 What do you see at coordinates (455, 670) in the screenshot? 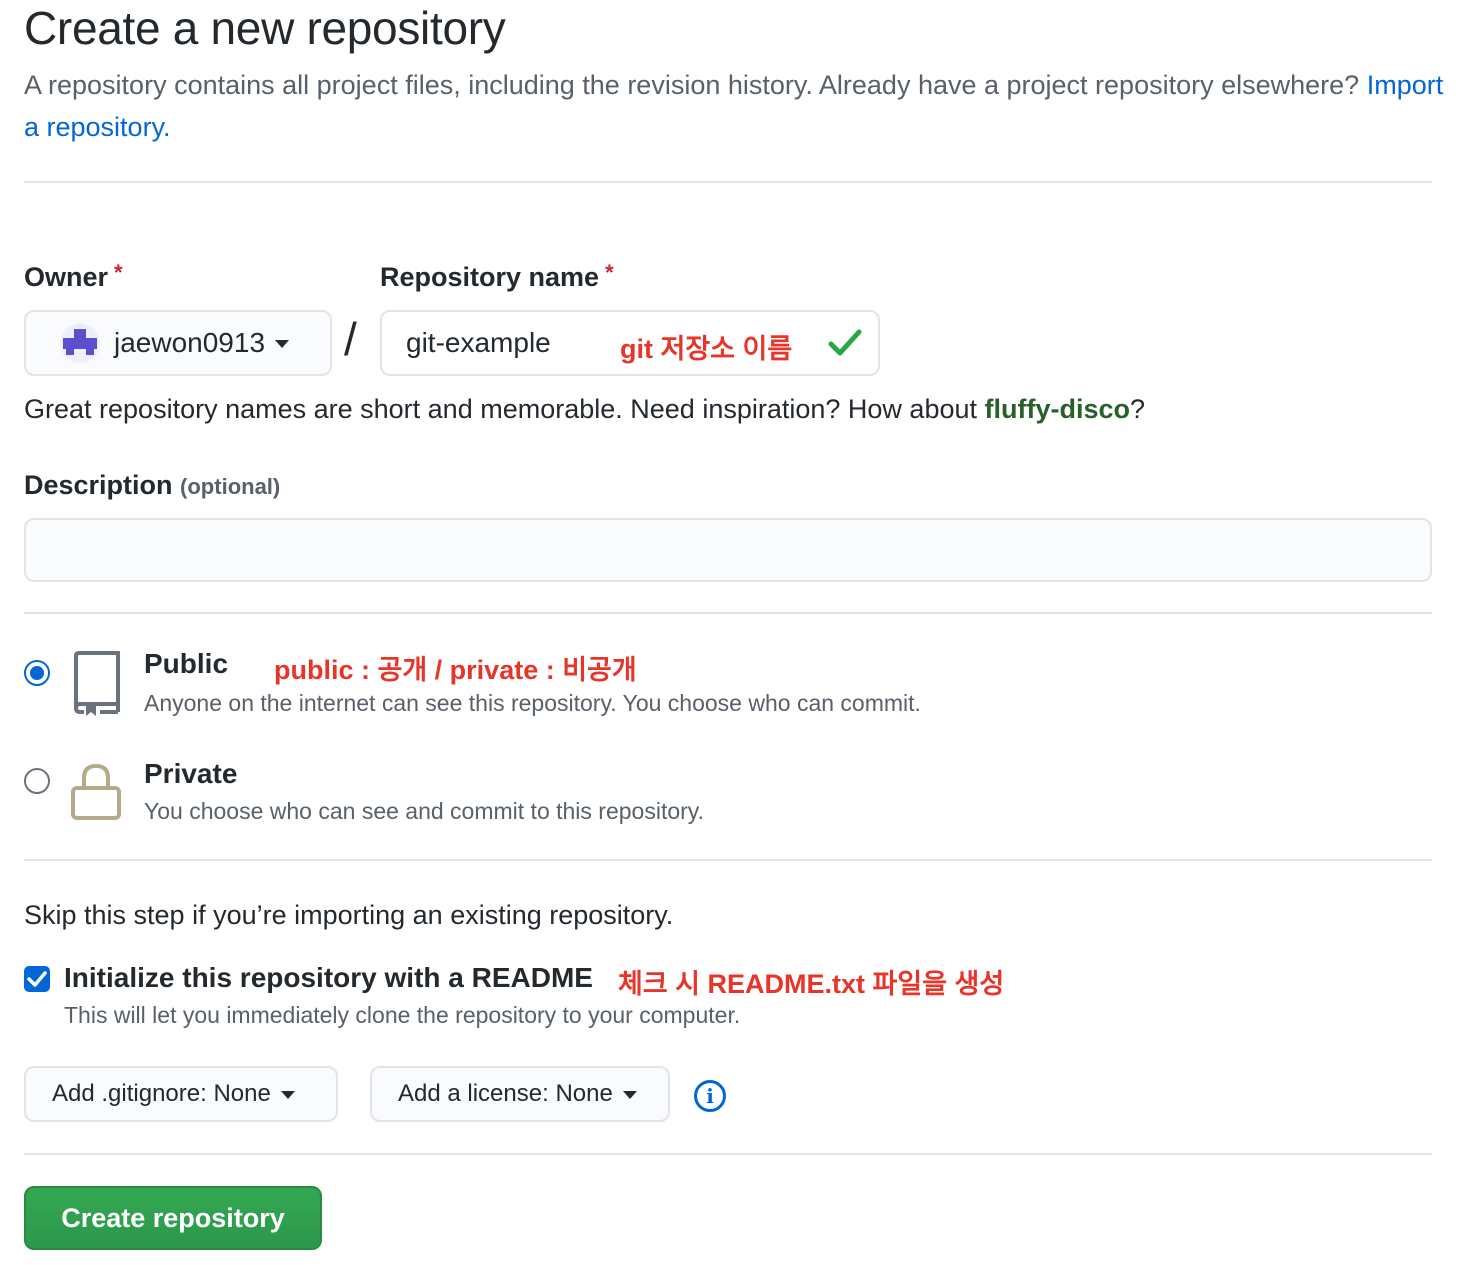
I see `visibility-annotation: public : 공개 / private : 비공개` at bounding box center [455, 670].